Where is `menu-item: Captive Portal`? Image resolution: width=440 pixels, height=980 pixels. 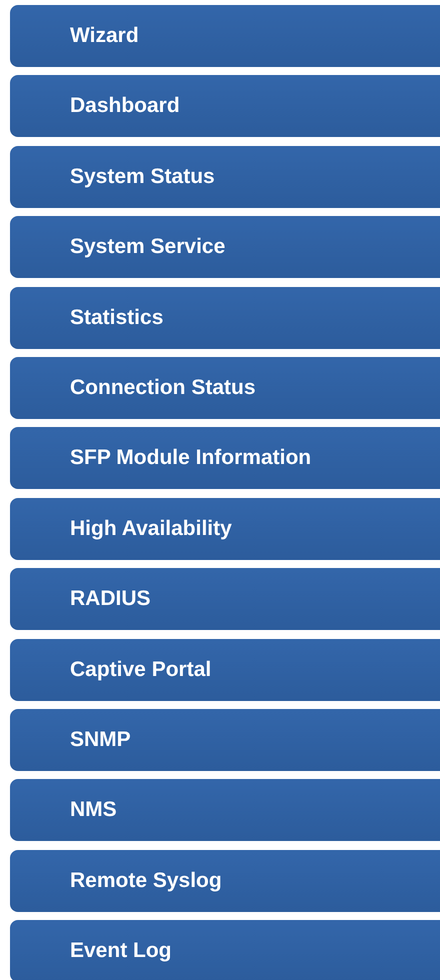
menu-item: Captive Portal is located at coordinates (225, 669).